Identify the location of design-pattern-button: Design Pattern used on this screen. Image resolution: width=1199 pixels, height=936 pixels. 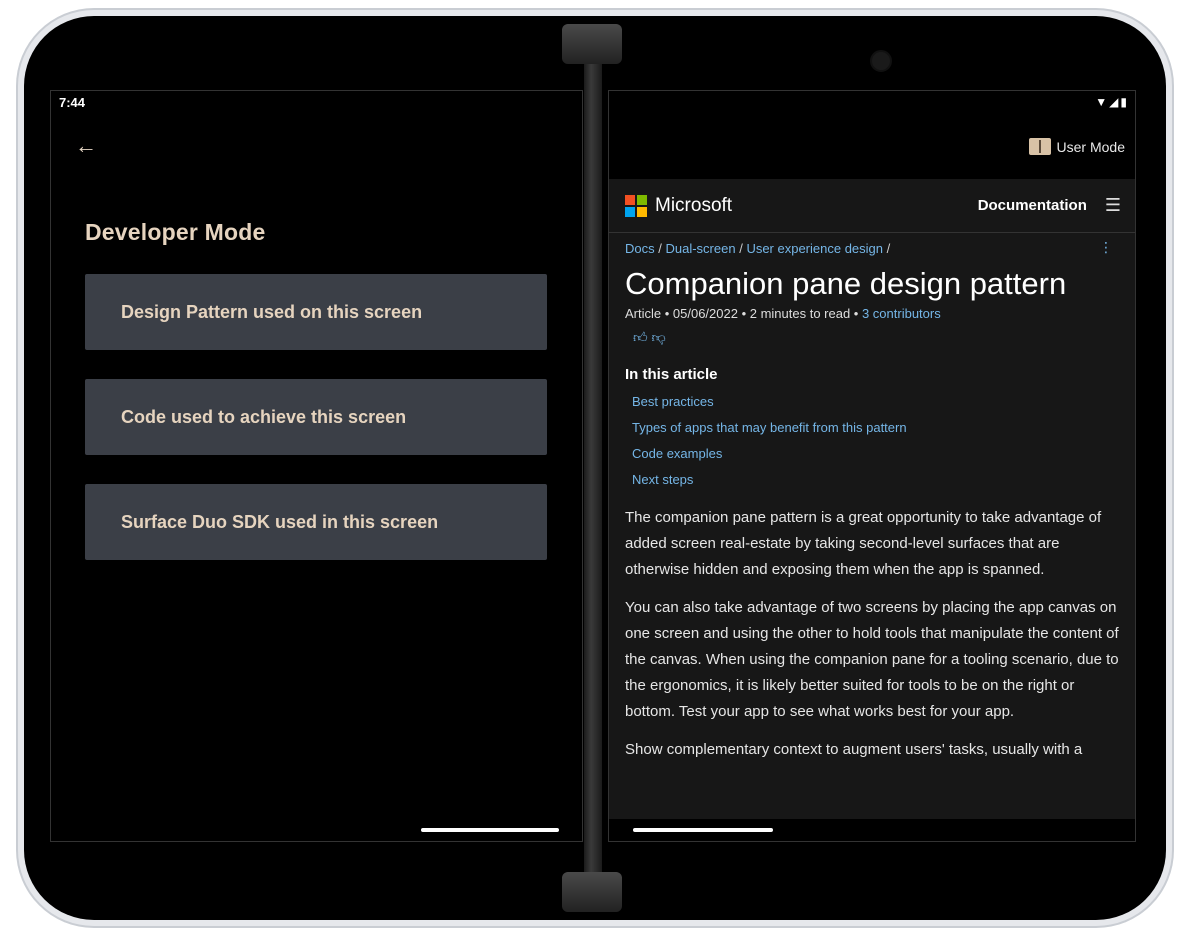
(316, 312).